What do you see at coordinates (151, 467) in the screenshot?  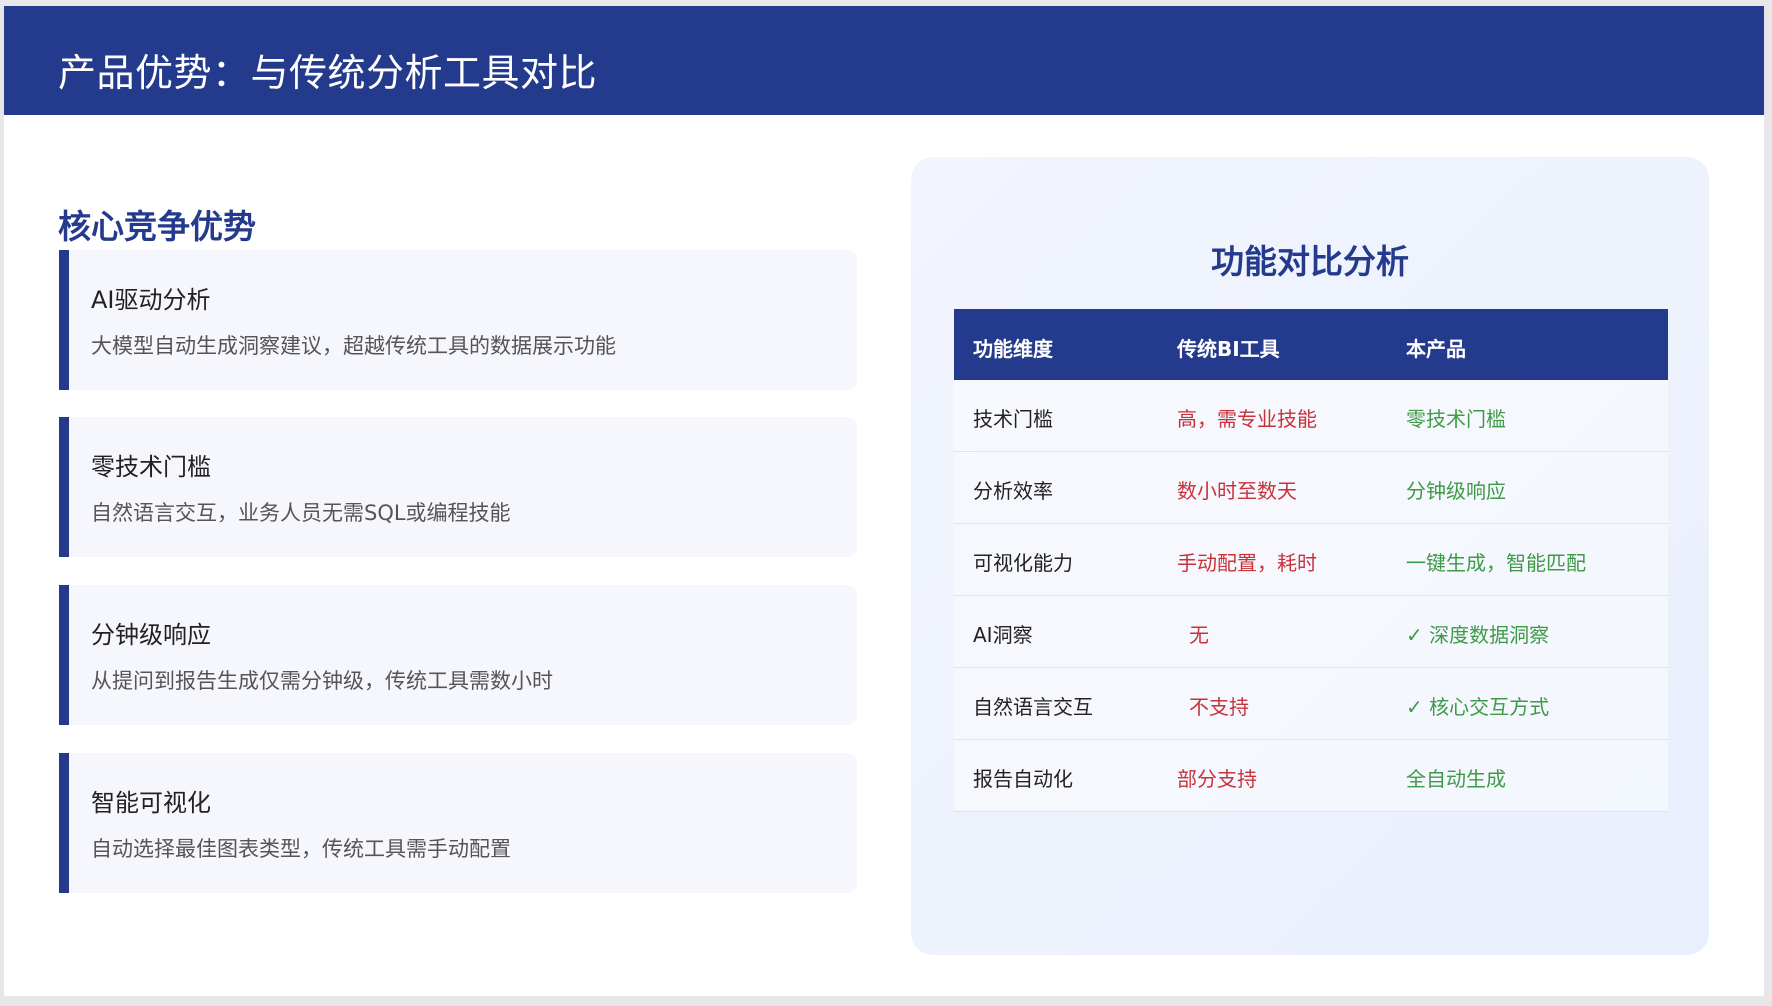 I see `card-title: 零技术门槛` at bounding box center [151, 467].